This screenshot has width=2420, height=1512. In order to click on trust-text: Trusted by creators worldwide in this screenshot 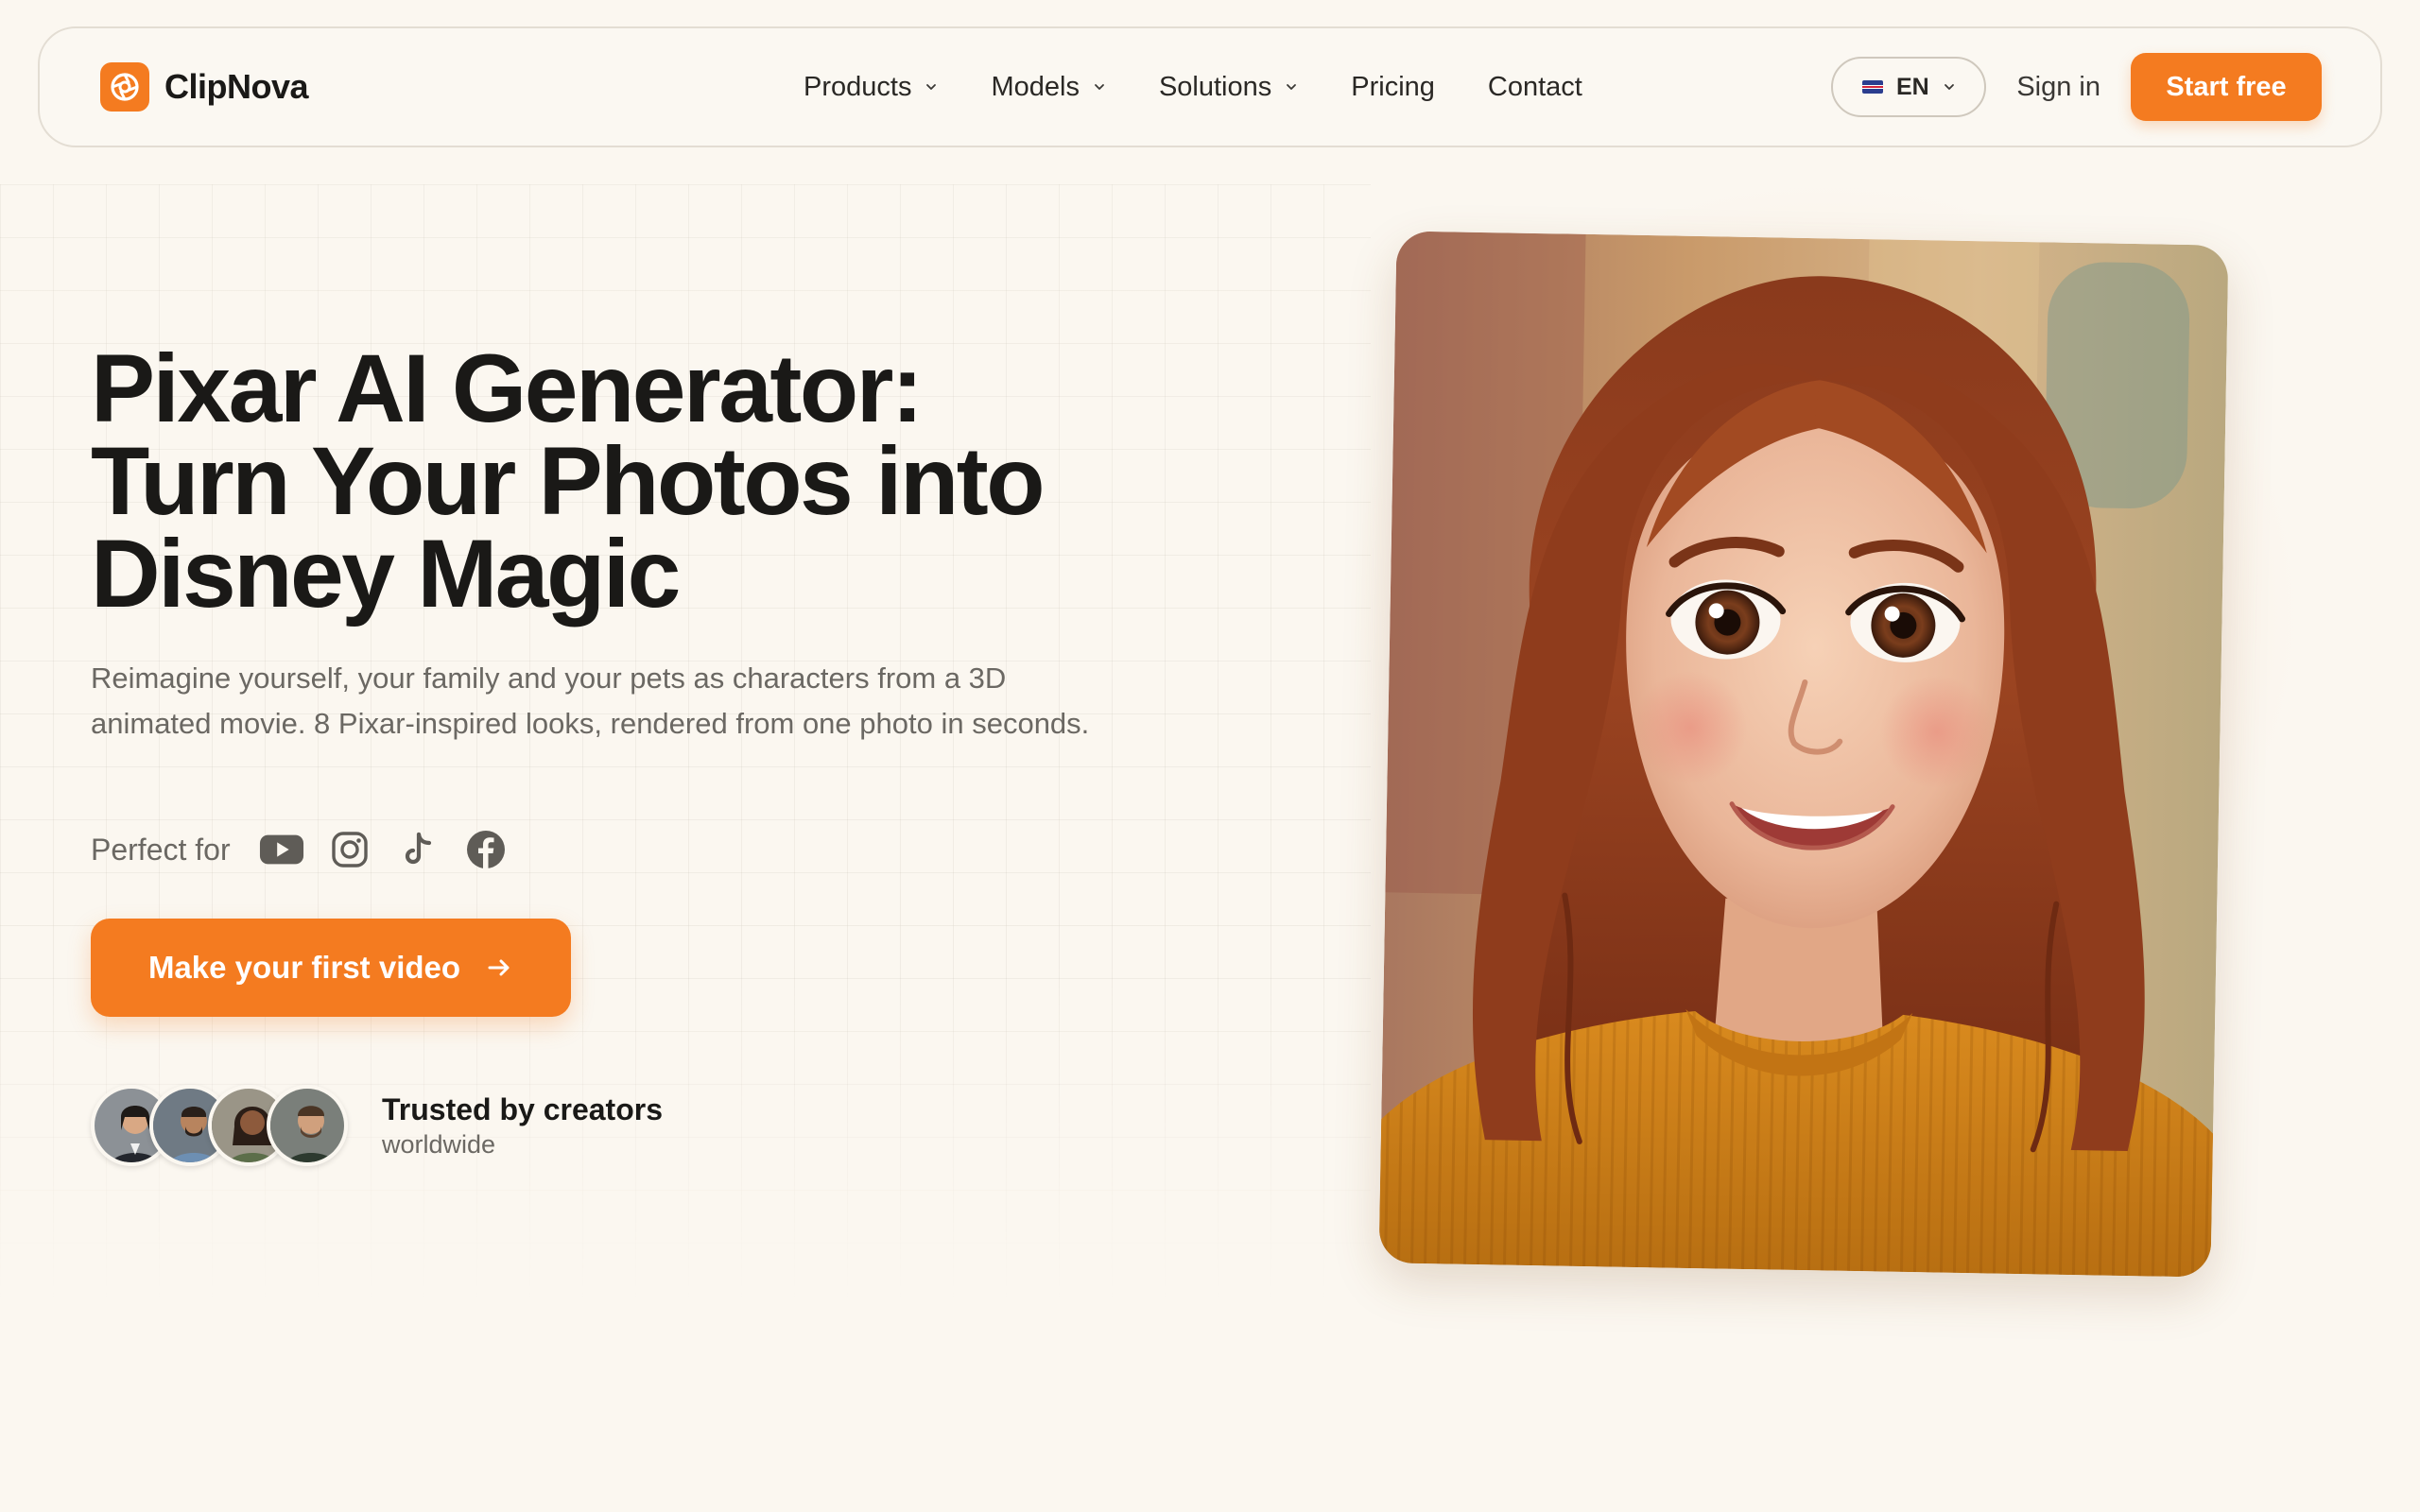, I will do `click(522, 1125)`.